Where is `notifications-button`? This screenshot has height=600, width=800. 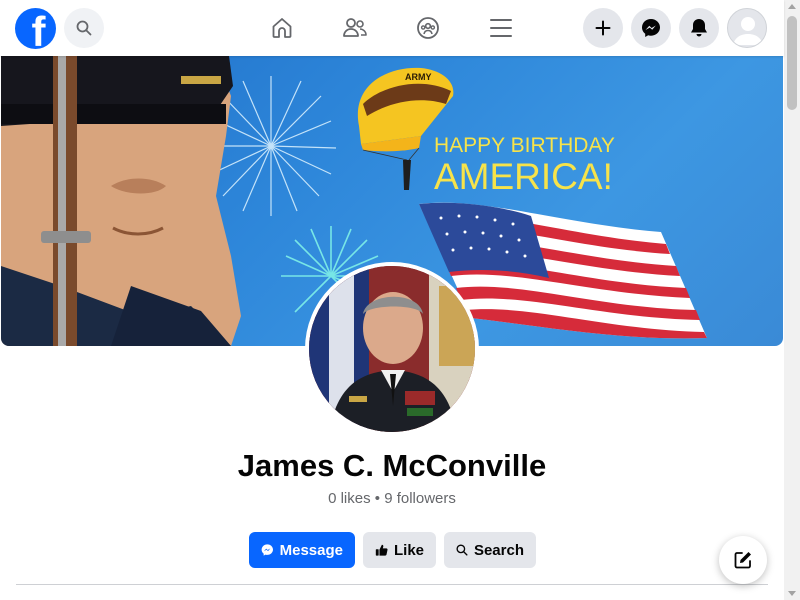 notifications-button is located at coordinates (699, 28).